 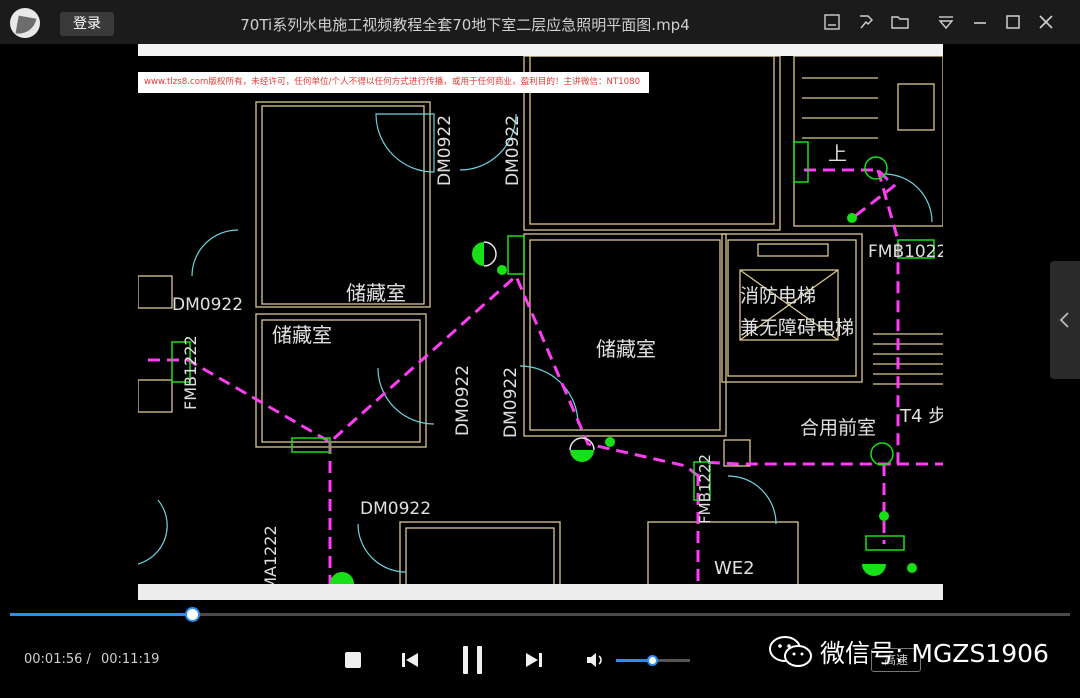 What do you see at coordinates (778, 296) in the screenshot?
I see `room-label: 消防电梯` at bounding box center [778, 296].